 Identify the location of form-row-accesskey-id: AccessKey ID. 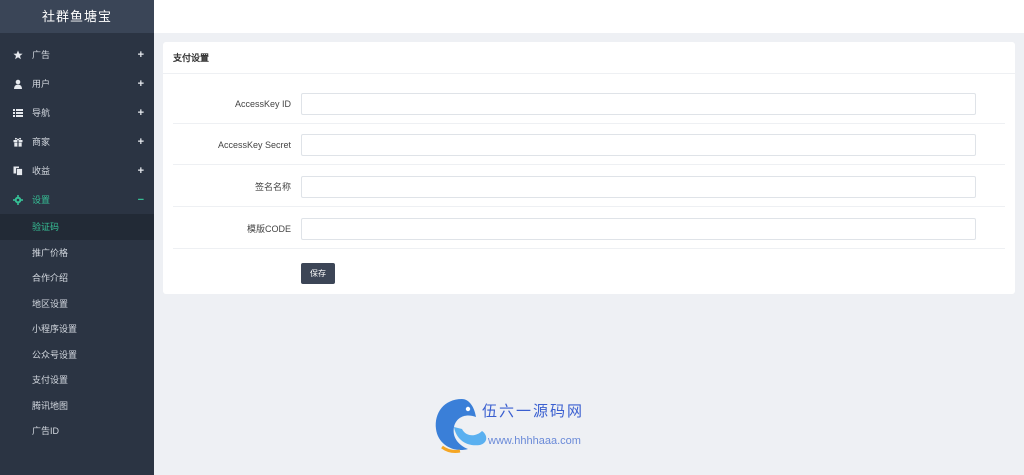
(589, 104).